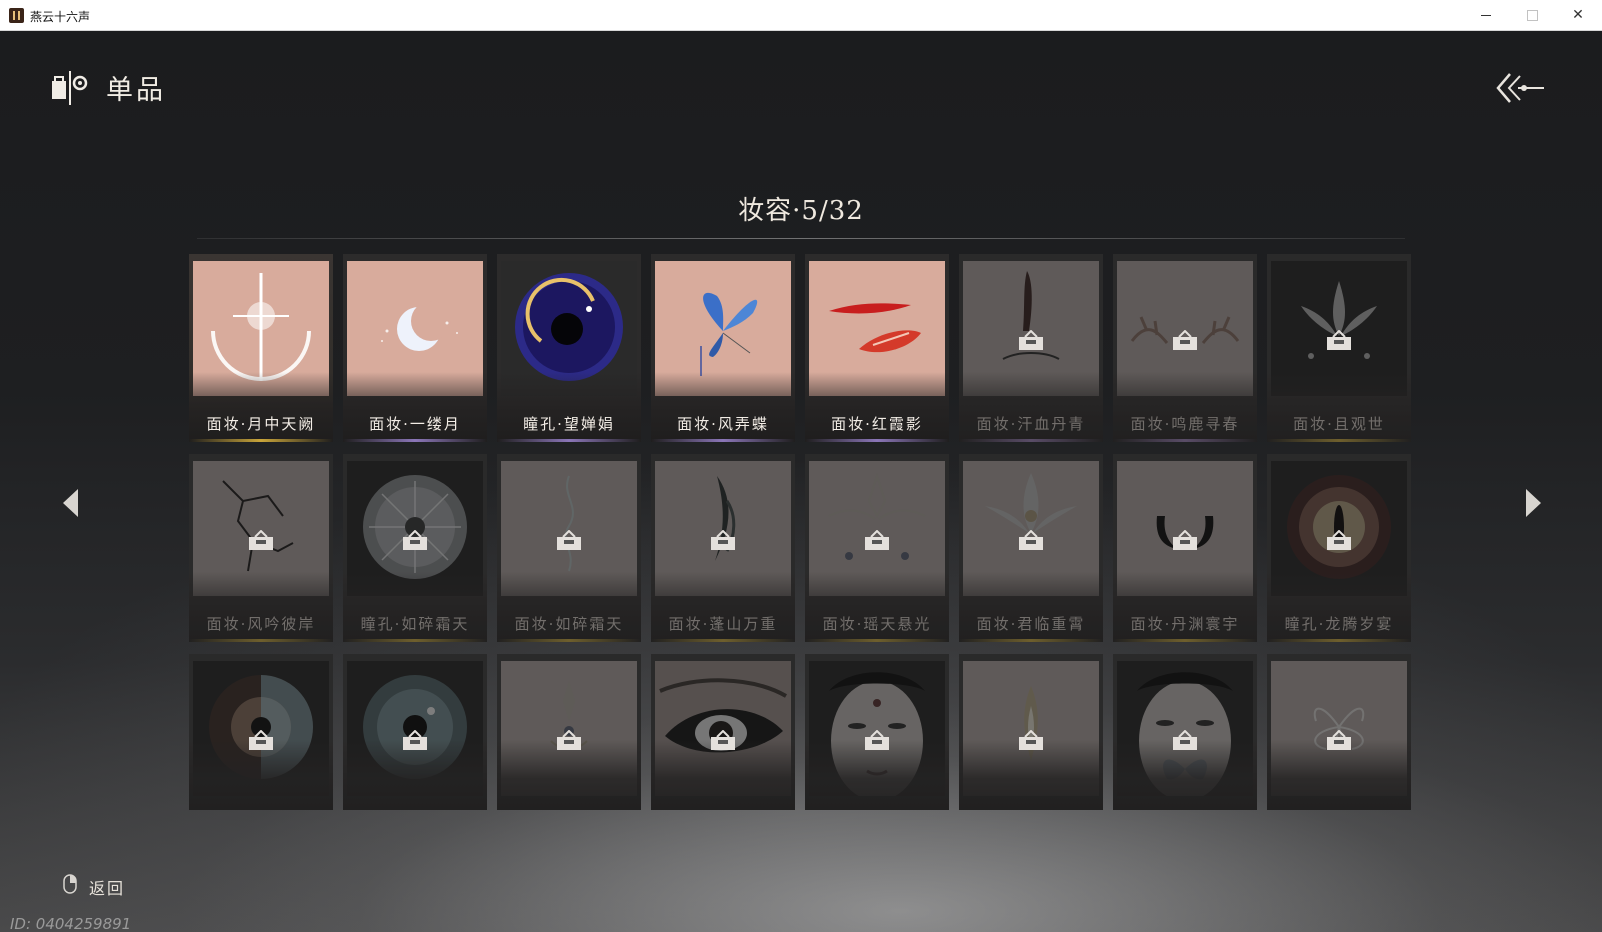  I want to click on item-label: 瞳孔·如碎霜天, so click(415, 624).